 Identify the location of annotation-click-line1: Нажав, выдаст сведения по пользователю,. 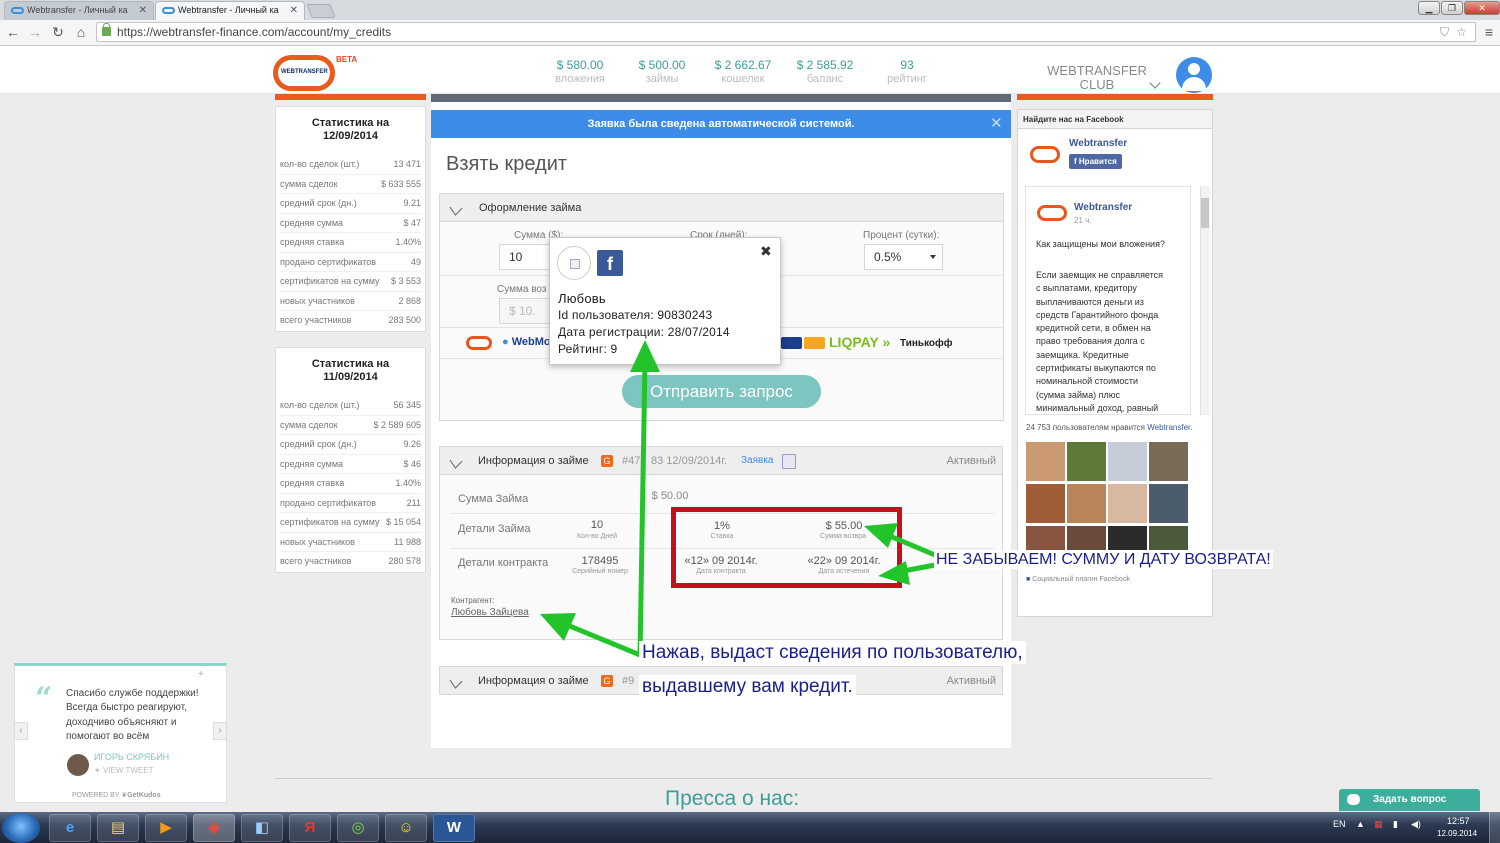
(832, 652).